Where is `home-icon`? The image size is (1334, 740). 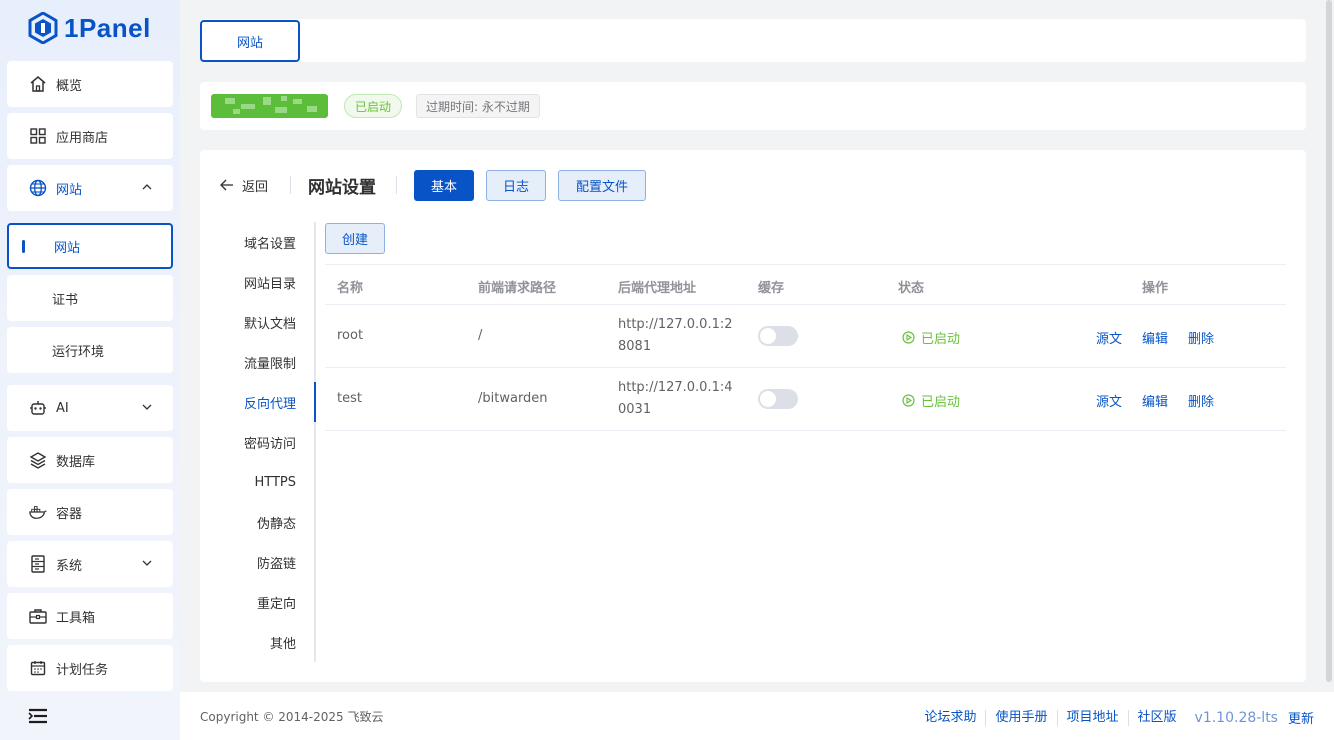
home-icon is located at coordinates (38, 84).